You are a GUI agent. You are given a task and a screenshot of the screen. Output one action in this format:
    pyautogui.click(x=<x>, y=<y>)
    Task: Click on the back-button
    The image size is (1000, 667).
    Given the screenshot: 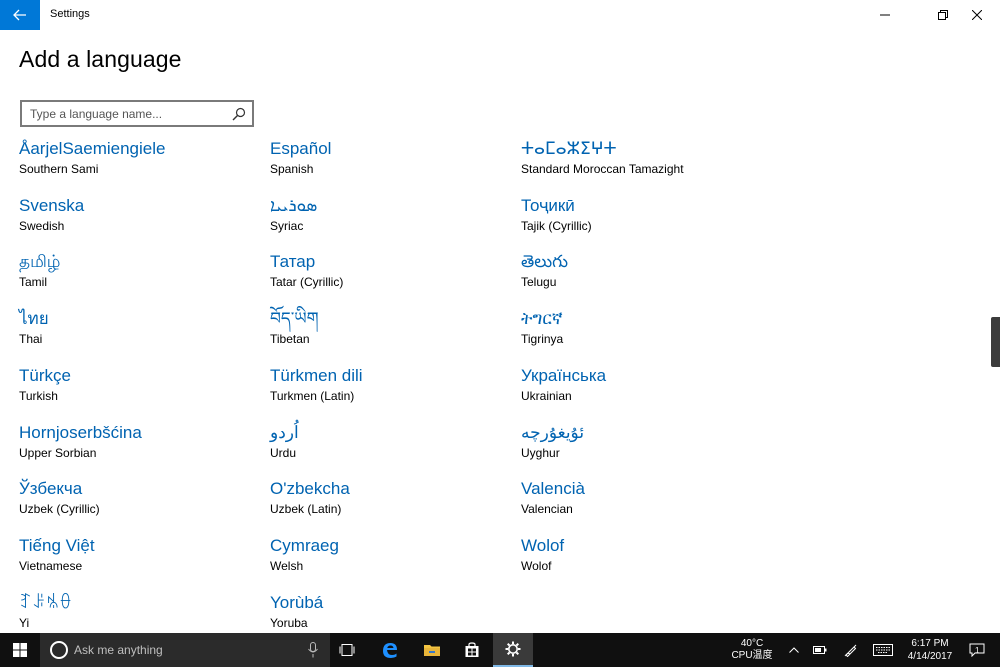 What is the action you would take?
    pyautogui.click(x=20, y=15)
    